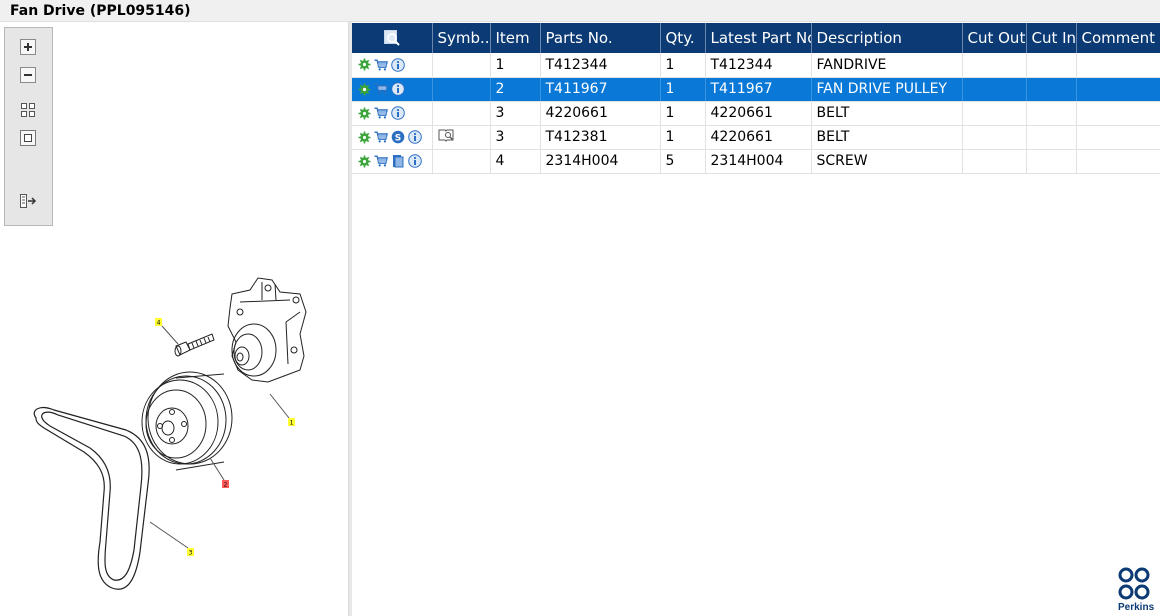 The width and height of the screenshot is (1160, 616). Describe the element at coordinates (887, 161) in the screenshot. I see `cell-description: SCREW` at that location.